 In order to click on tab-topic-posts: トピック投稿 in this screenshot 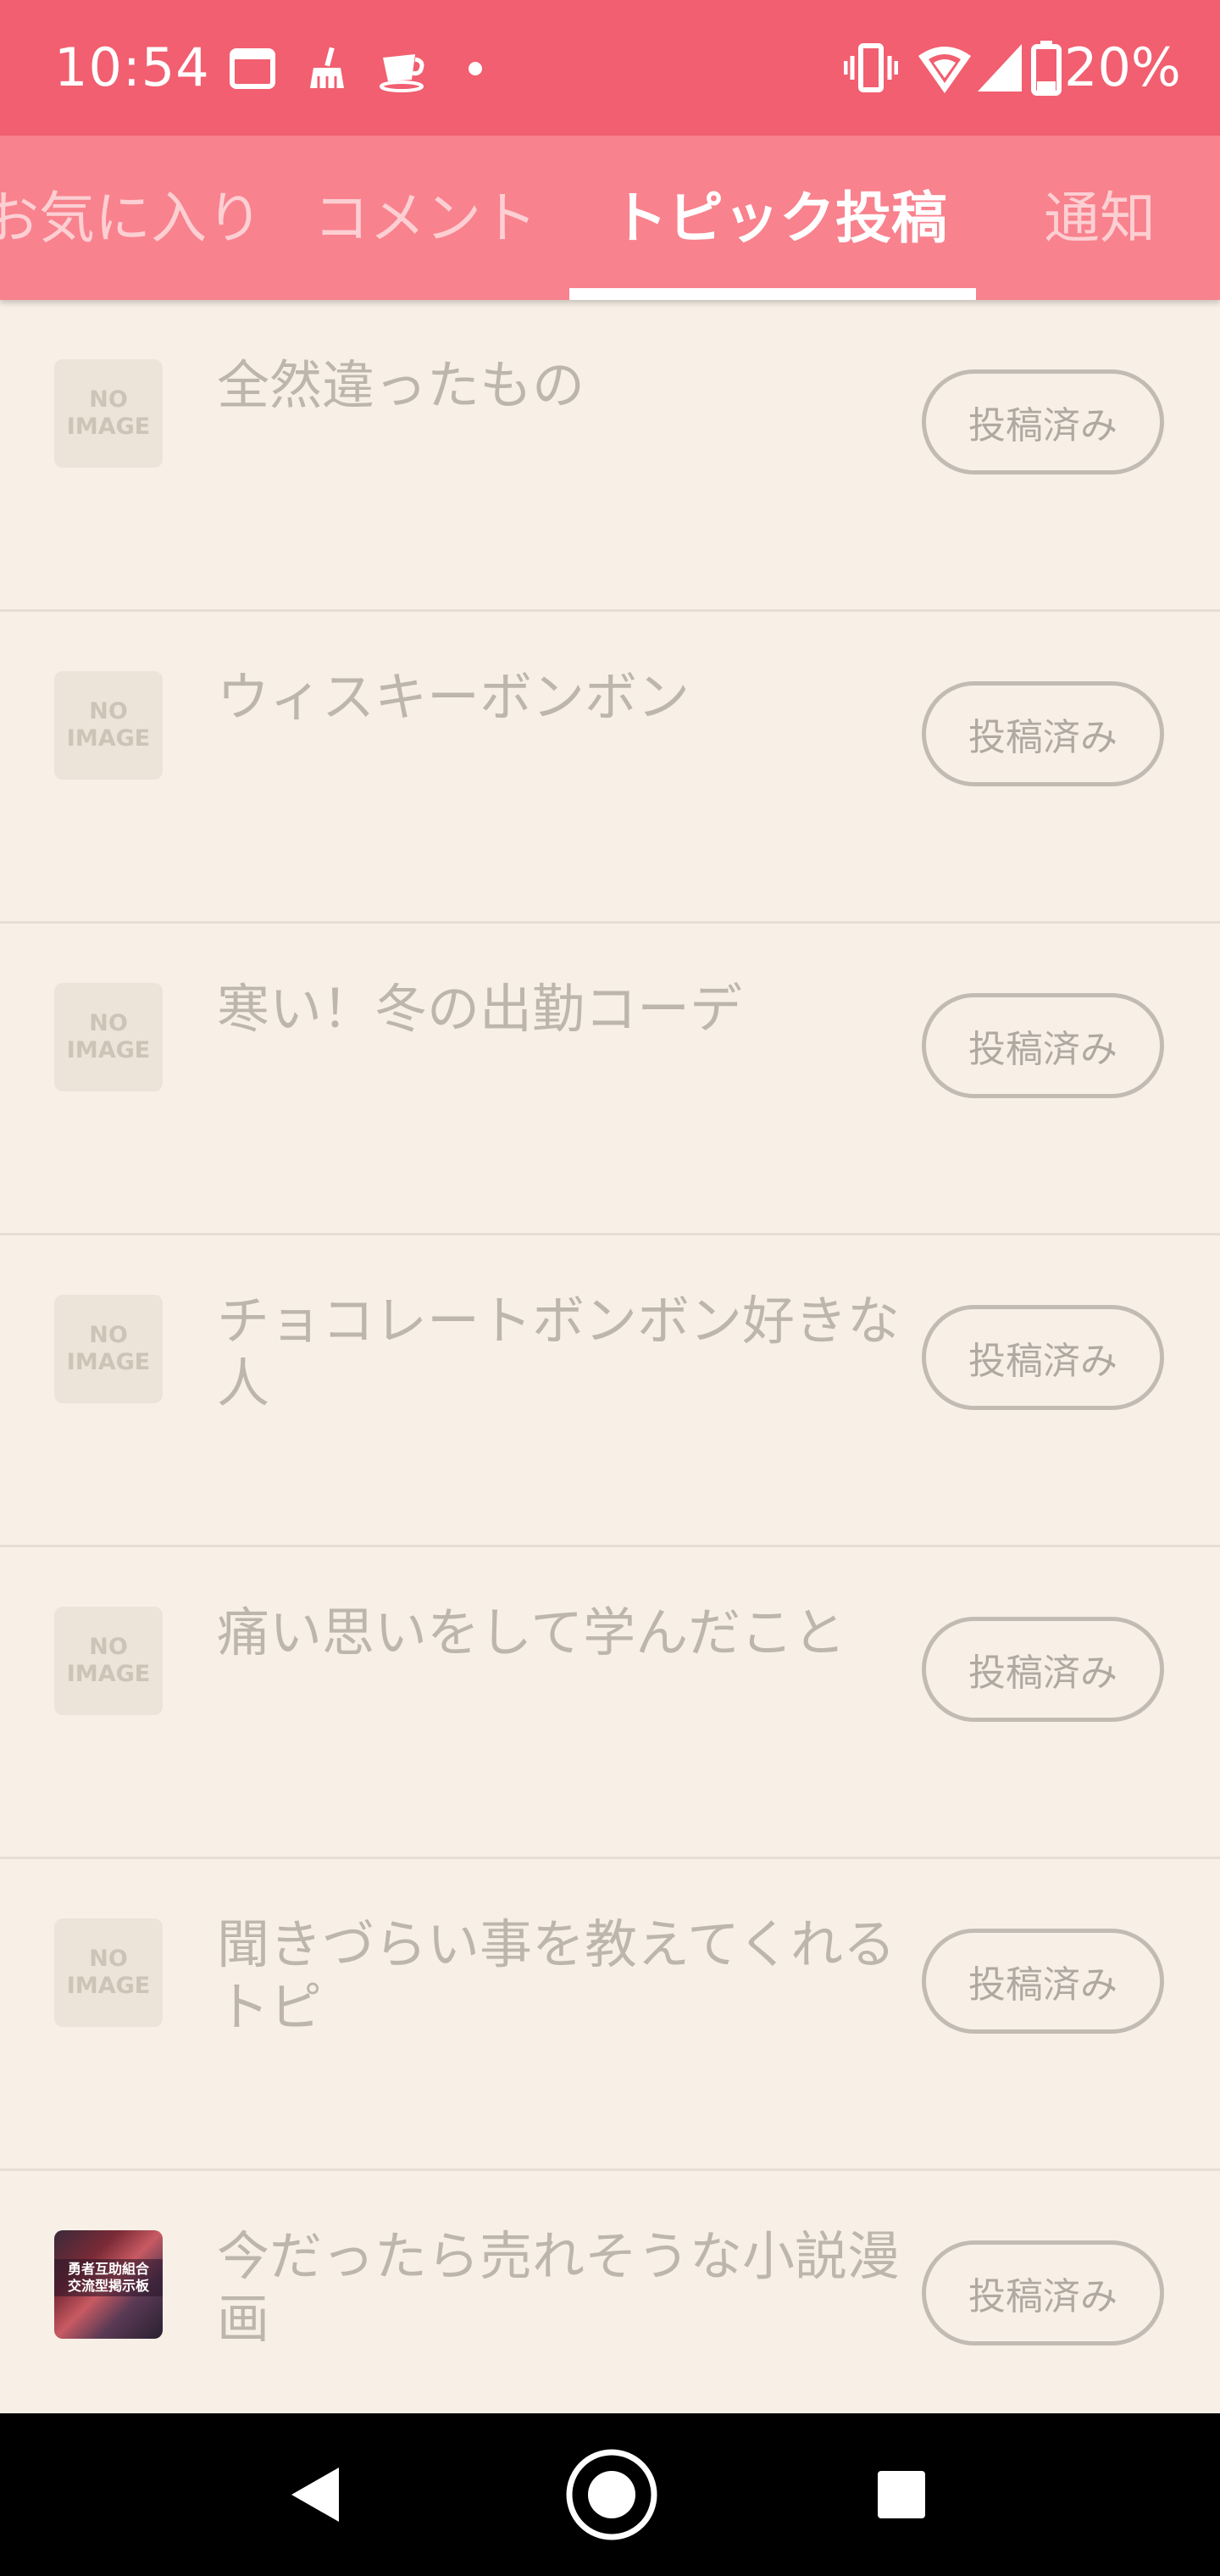, I will do `click(779, 219)`.